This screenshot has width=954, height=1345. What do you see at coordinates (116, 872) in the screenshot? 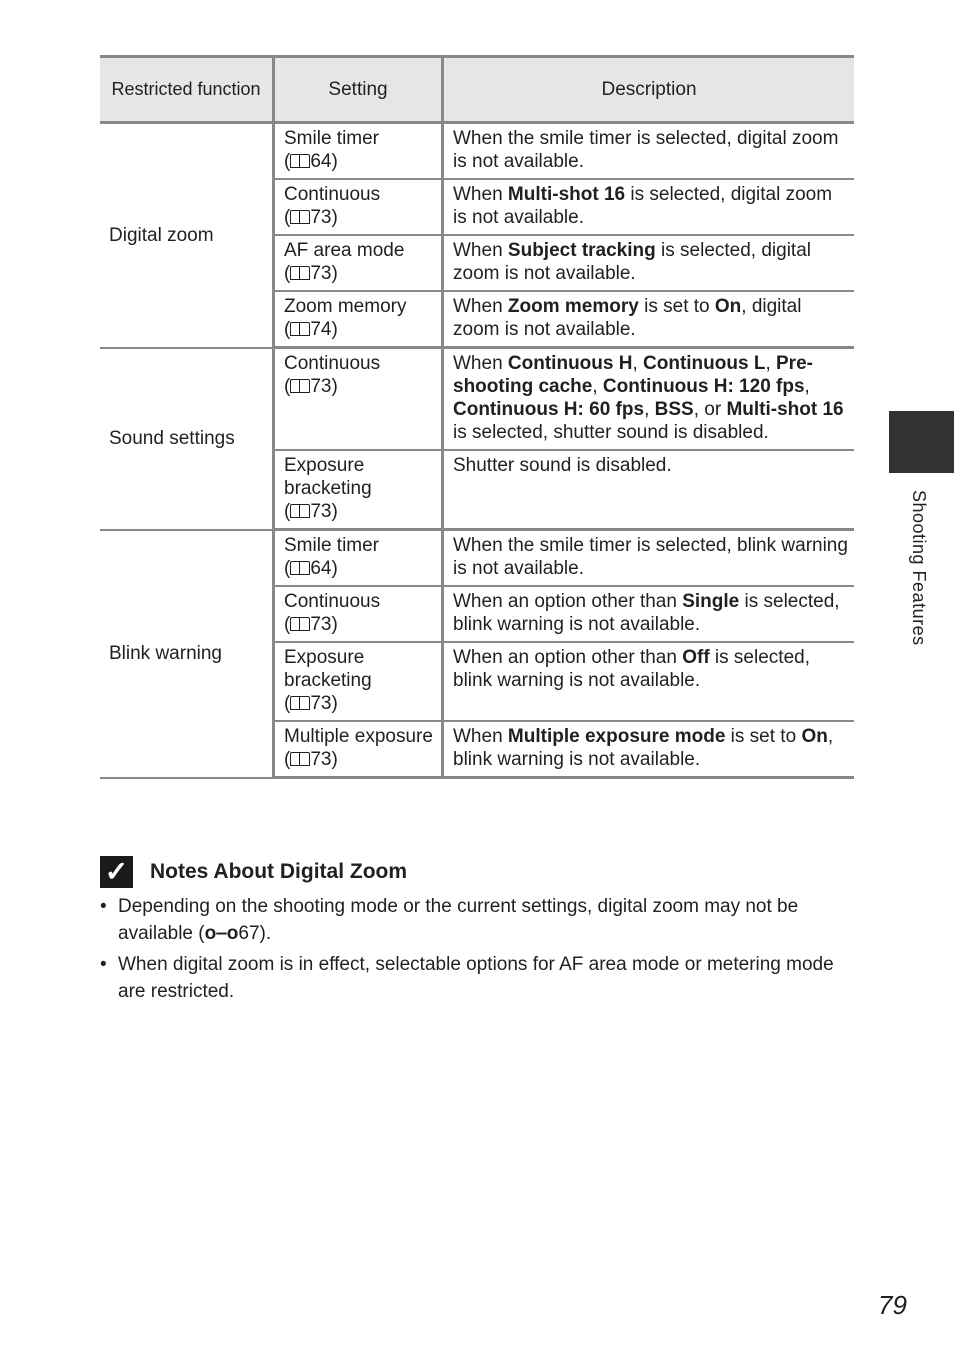
I see `check-icon: ✓` at bounding box center [116, 872].